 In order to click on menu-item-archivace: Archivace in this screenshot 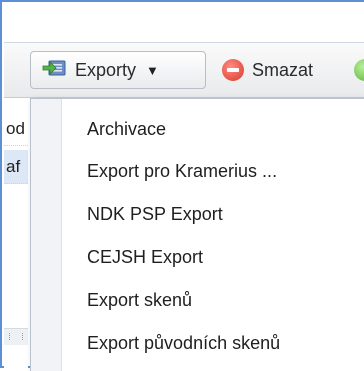, I will do `click(126, 129)`.